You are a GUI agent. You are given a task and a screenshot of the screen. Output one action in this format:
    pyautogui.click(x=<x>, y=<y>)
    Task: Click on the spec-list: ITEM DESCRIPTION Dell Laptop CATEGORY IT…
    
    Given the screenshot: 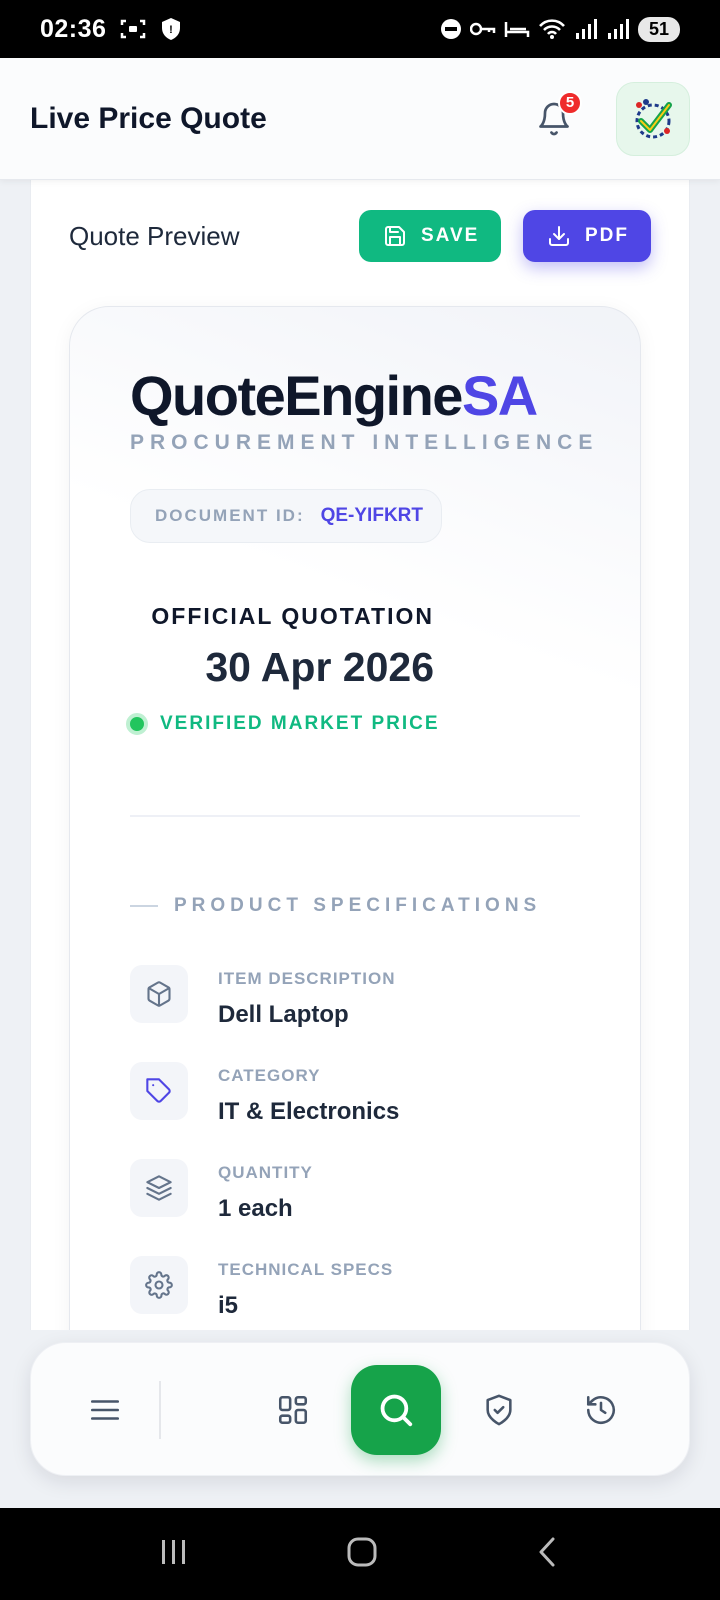 What is the action you would take?
    pyautogui.click(x=360, y=1147)
    